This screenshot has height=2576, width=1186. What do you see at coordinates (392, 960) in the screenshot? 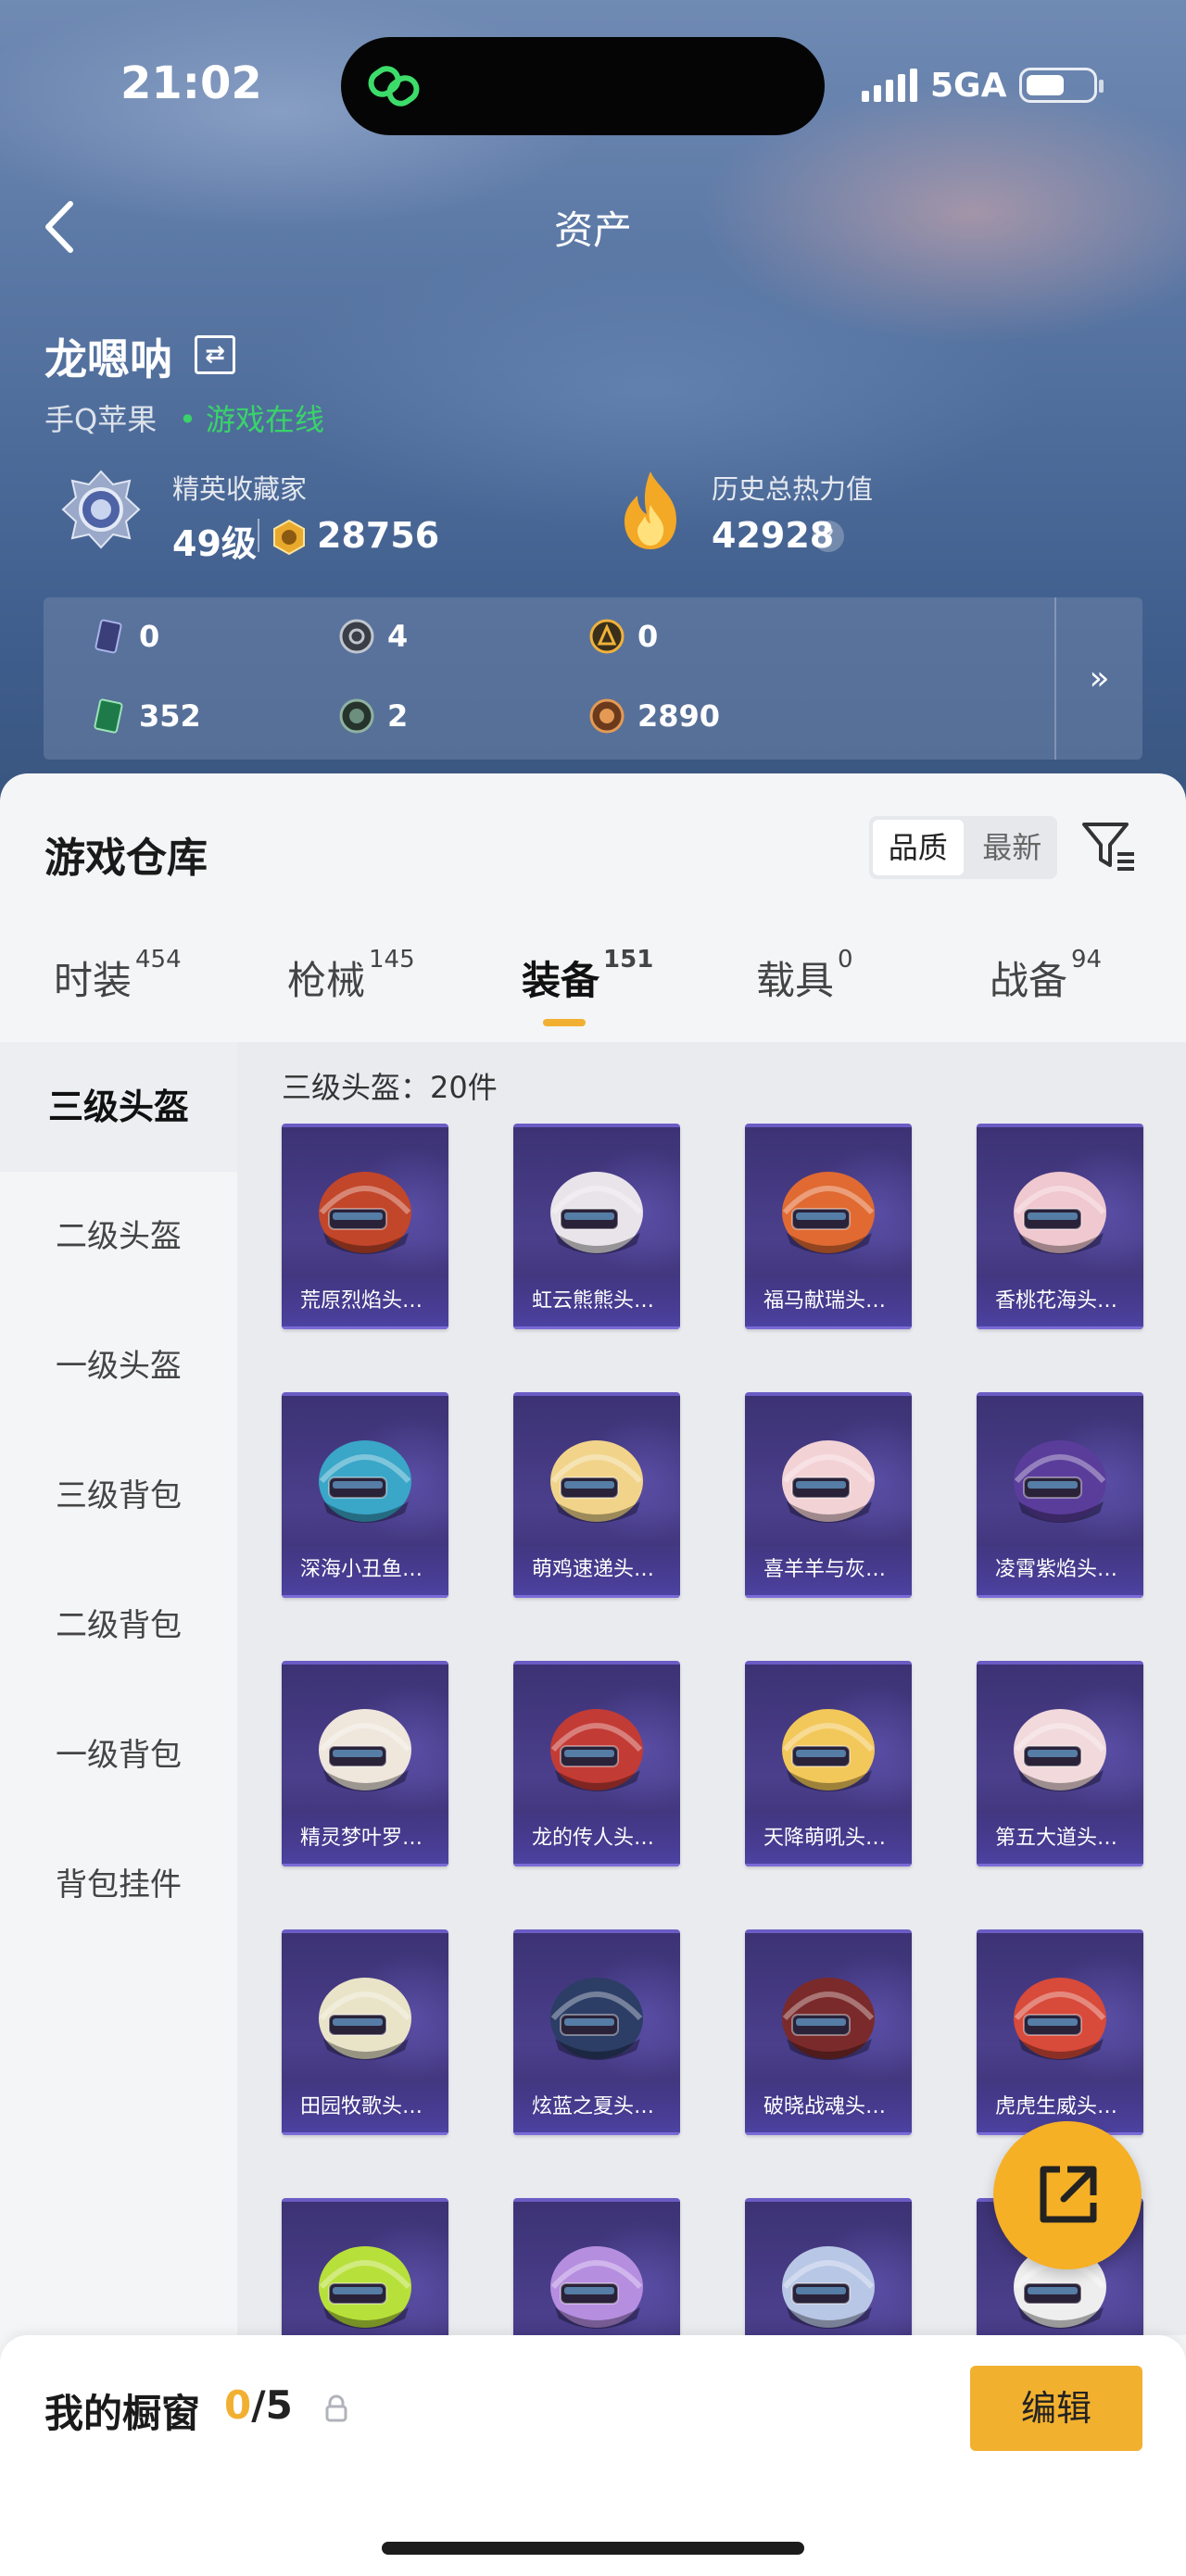
I see `tab-count: 145` at bounding box center [392, 960].